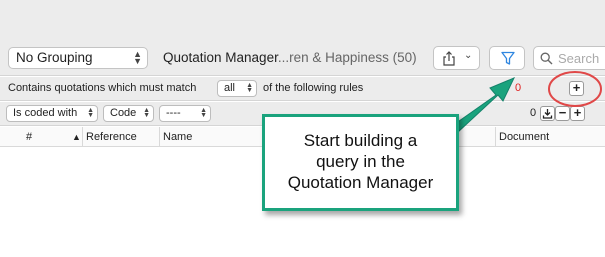  Describe the element at coordinates (123, 113) in the screenshot. I see `condition-type-value: Code` at that location.